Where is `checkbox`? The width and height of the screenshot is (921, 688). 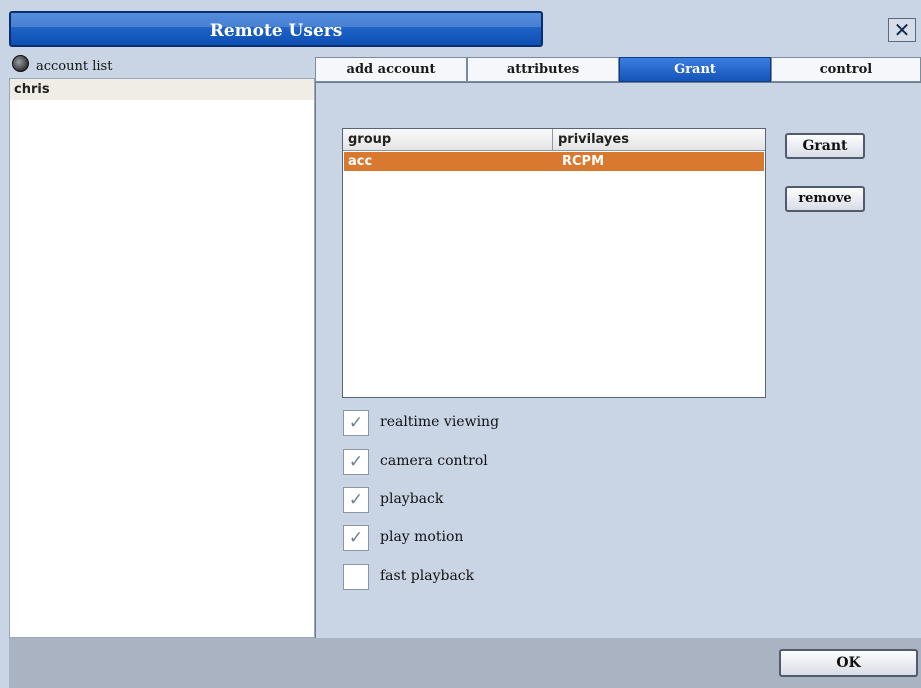 checkbox is located at coordinates (356, 577).